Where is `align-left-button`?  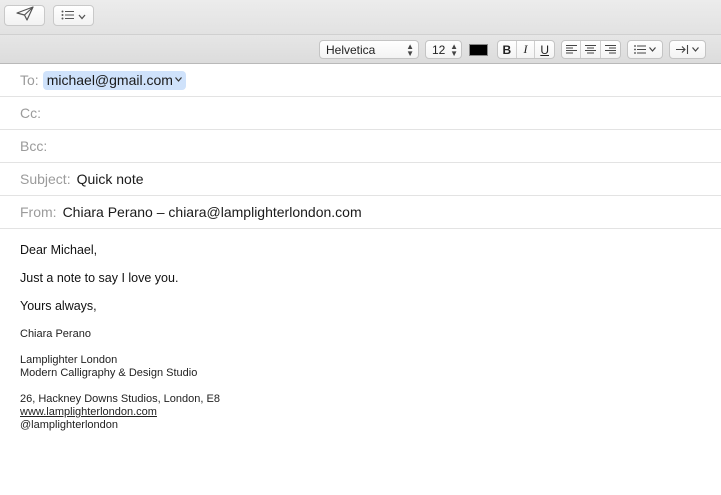
align-left-button is located at coordinates (572, 49).